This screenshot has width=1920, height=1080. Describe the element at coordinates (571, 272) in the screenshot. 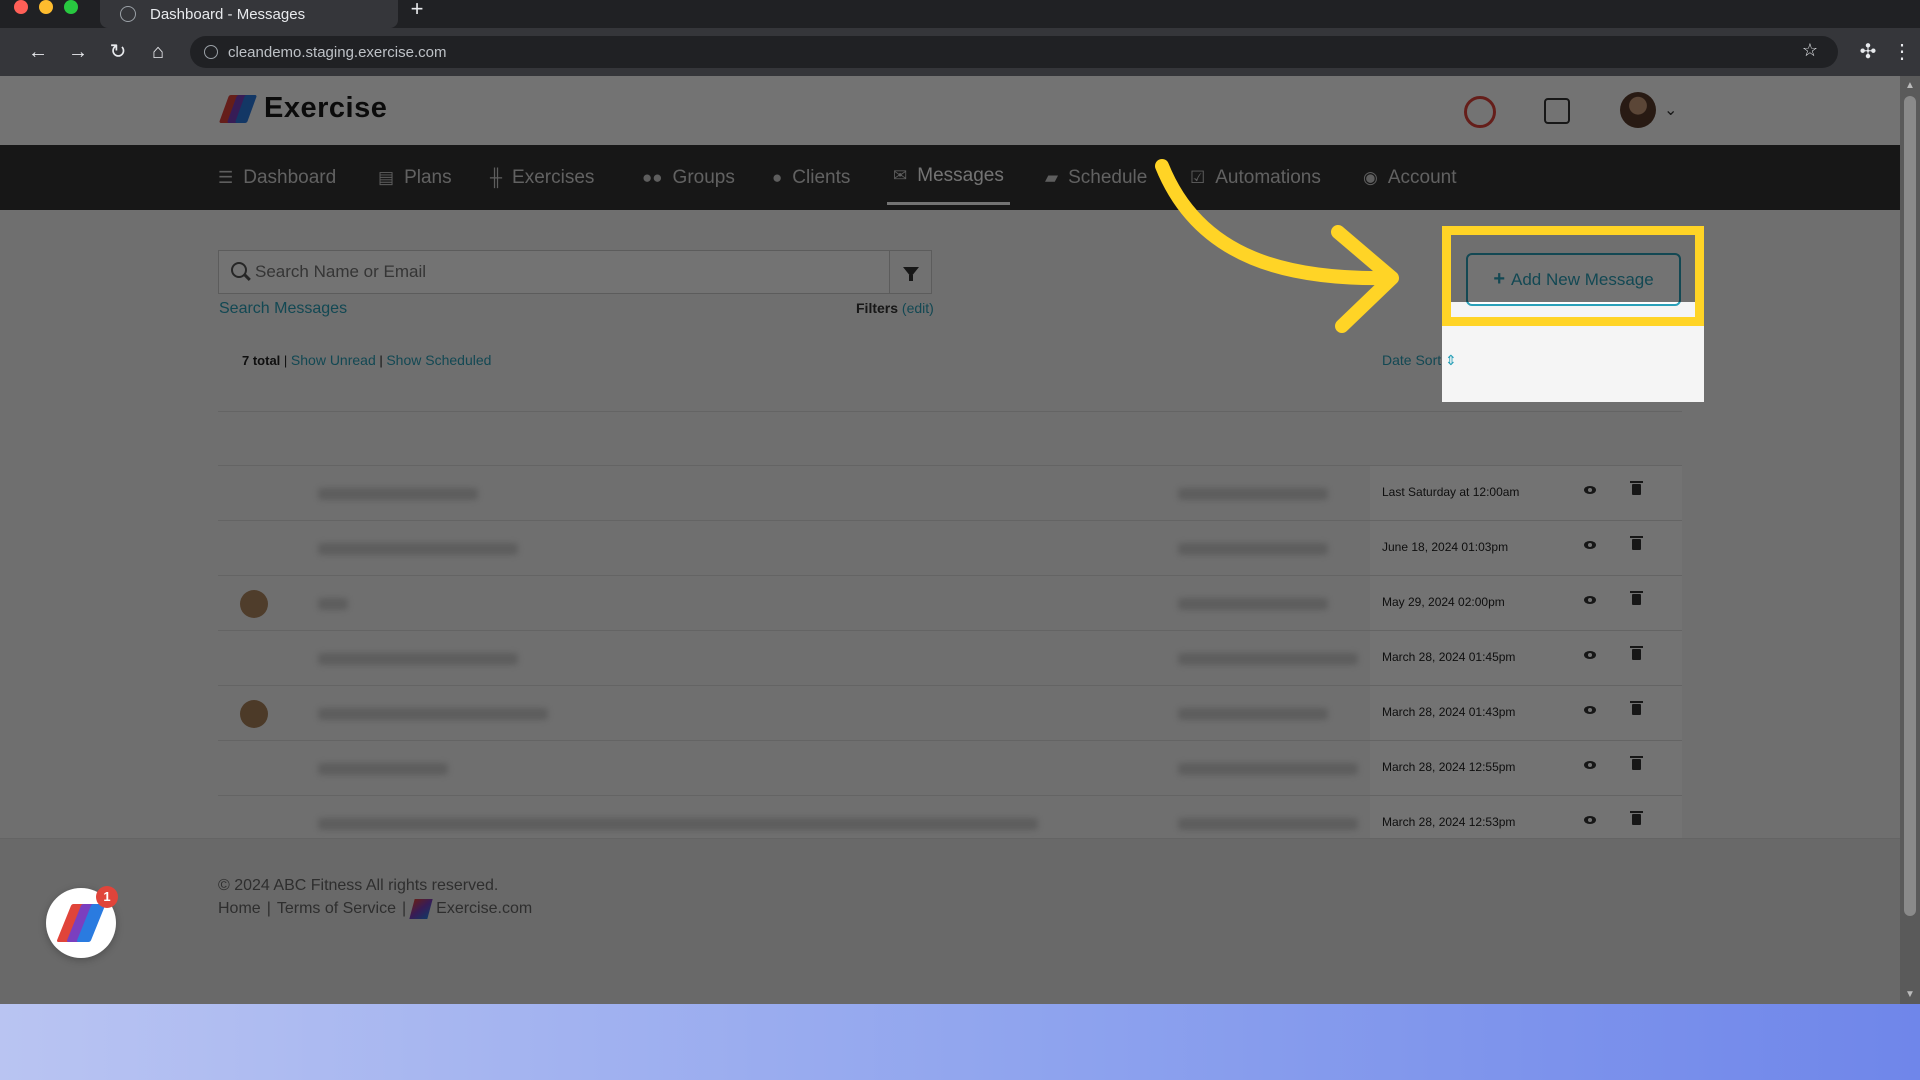

I see `search-input` at that location.